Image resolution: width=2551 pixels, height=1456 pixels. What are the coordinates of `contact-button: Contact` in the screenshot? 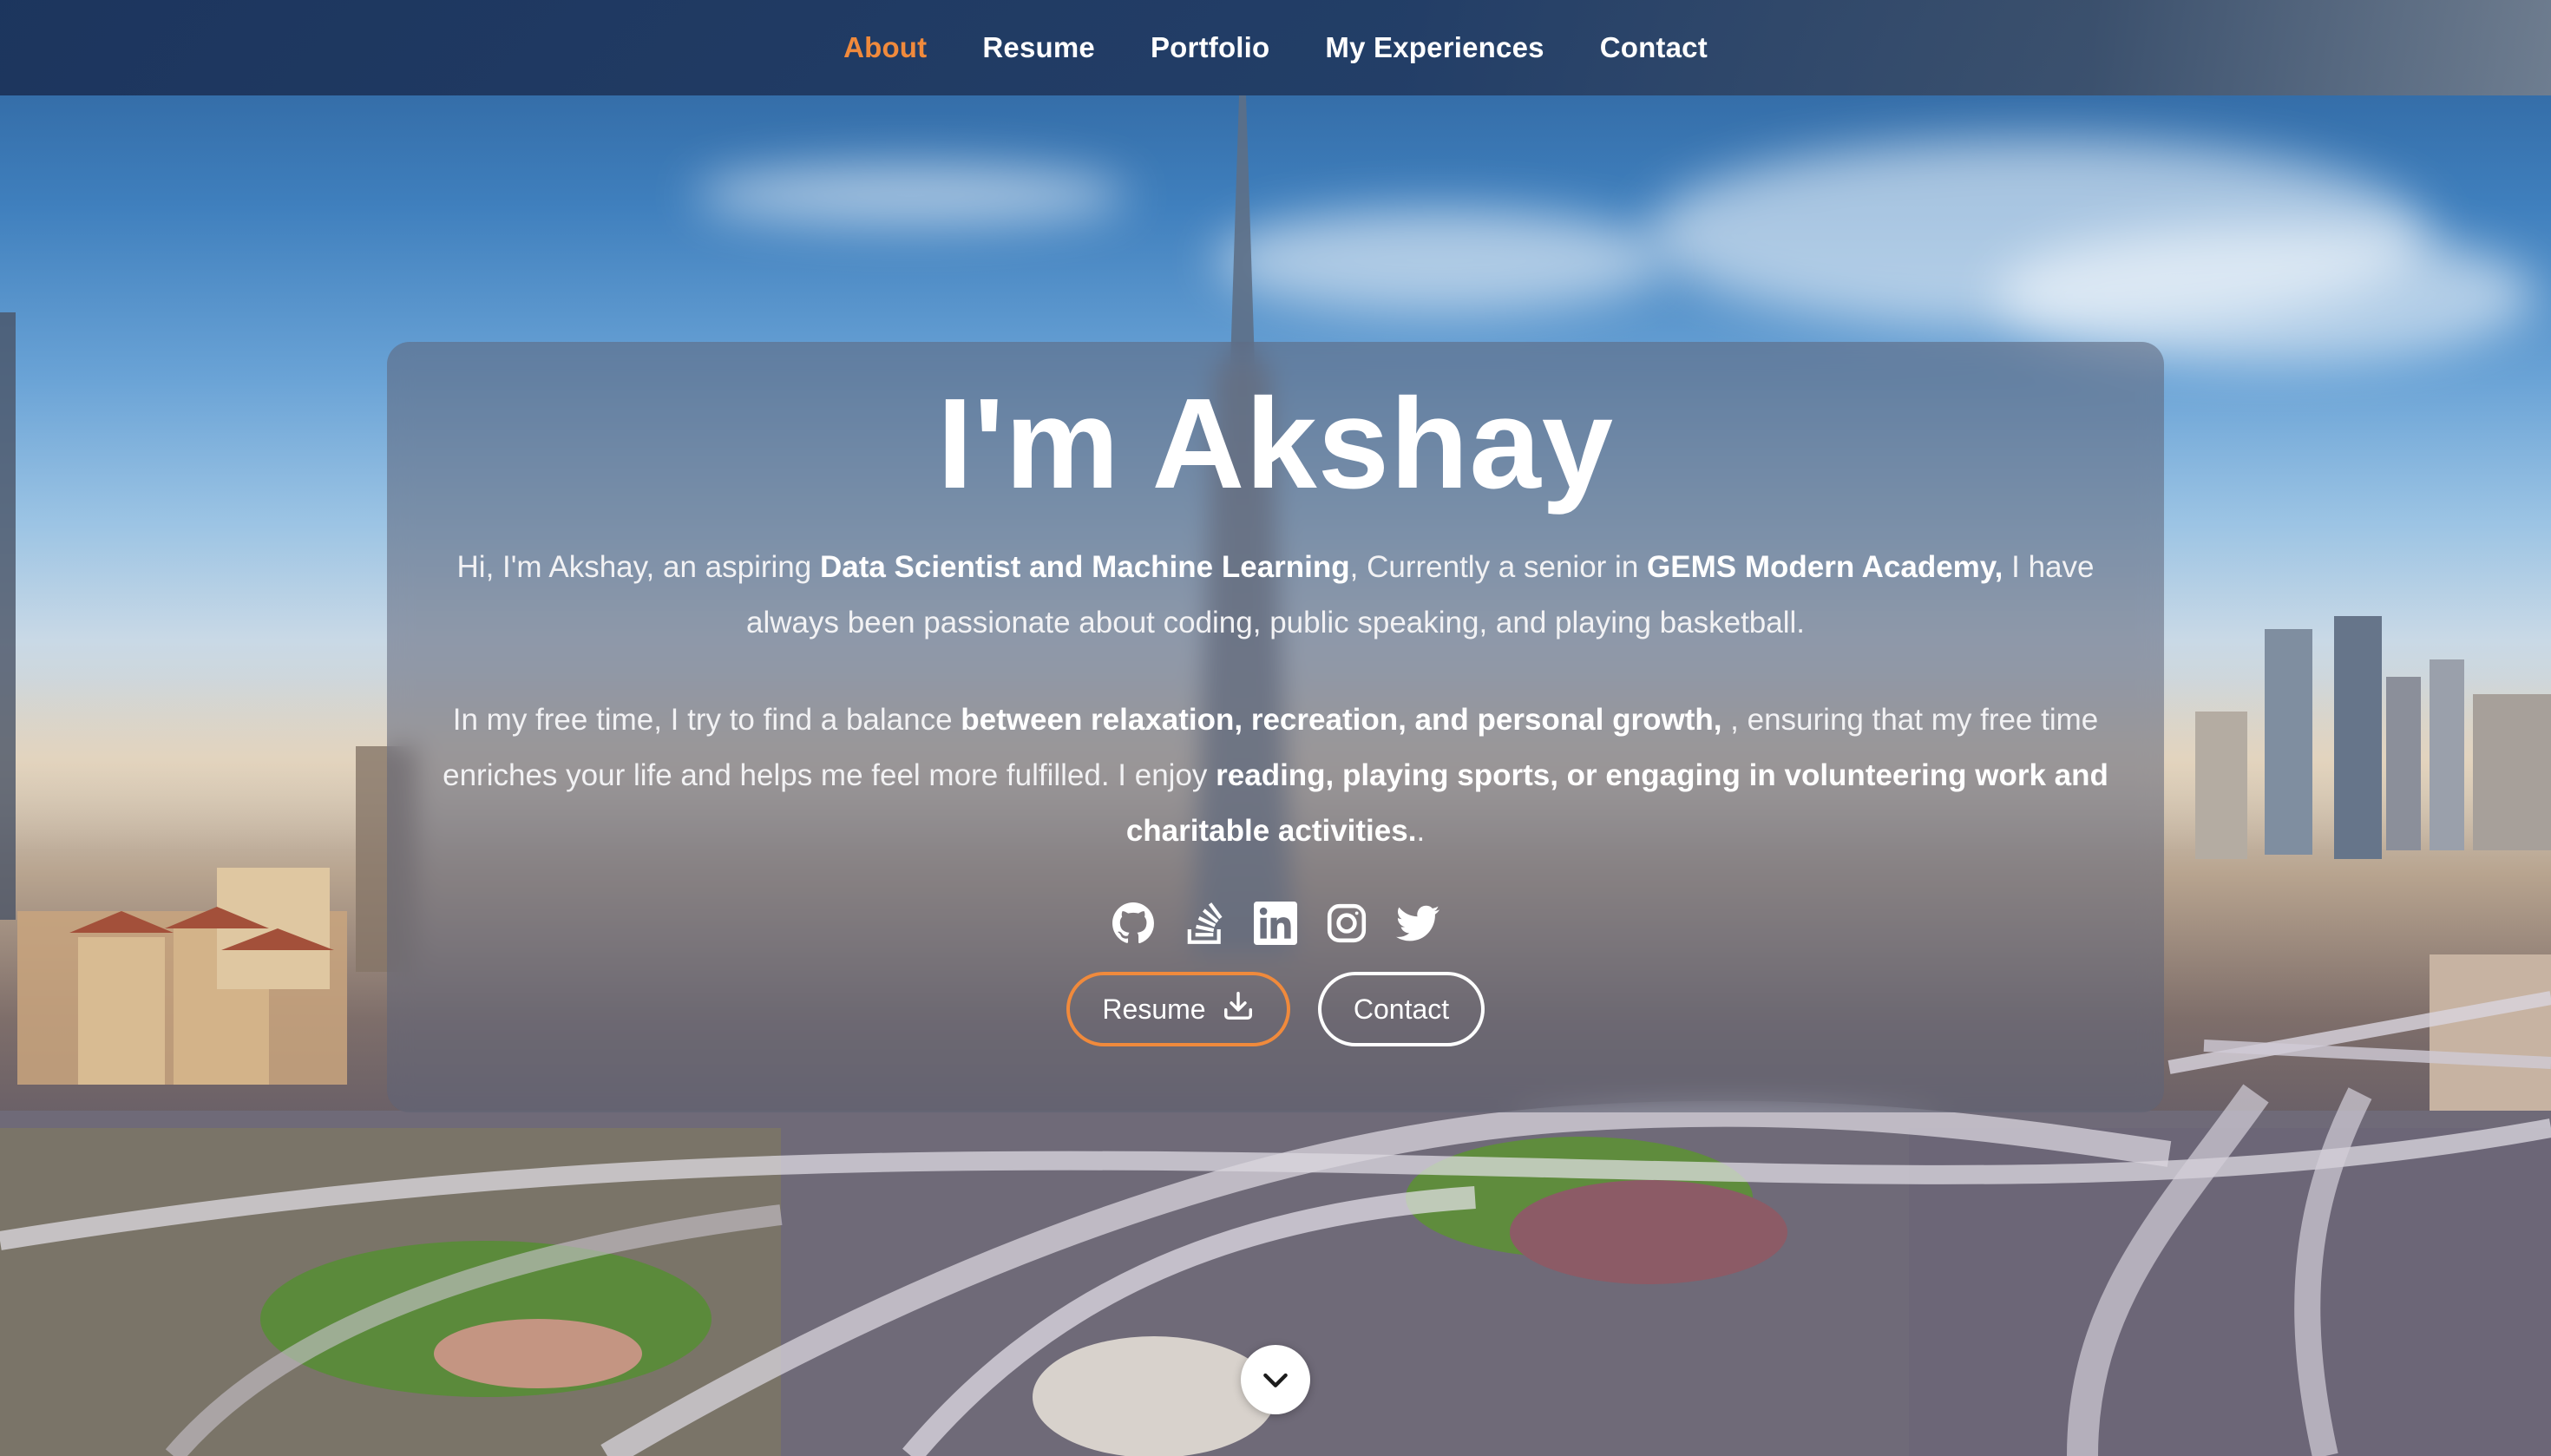 It's located at (1402, 1009).